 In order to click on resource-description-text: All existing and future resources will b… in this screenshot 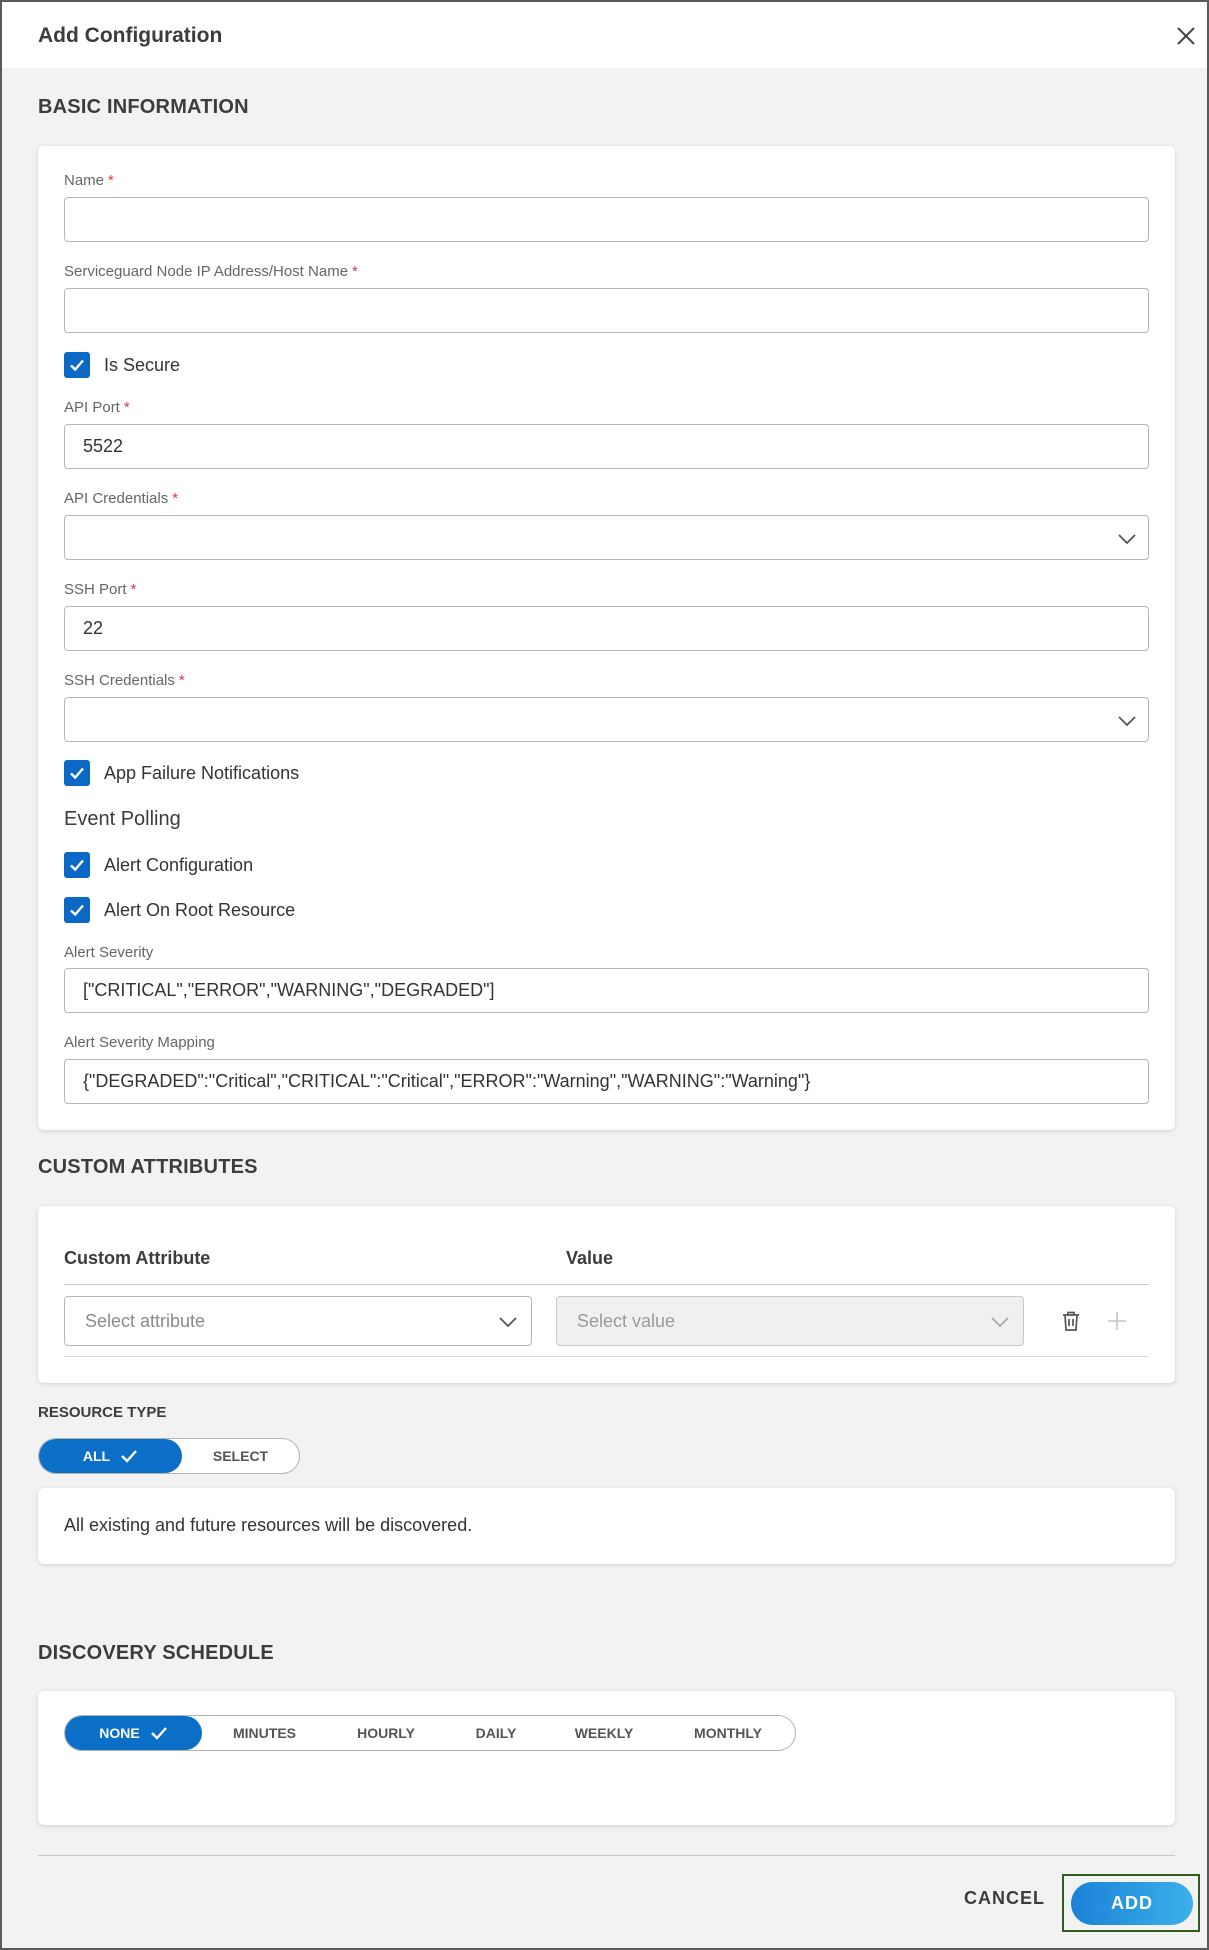, I will do `click(268, 1525)`.